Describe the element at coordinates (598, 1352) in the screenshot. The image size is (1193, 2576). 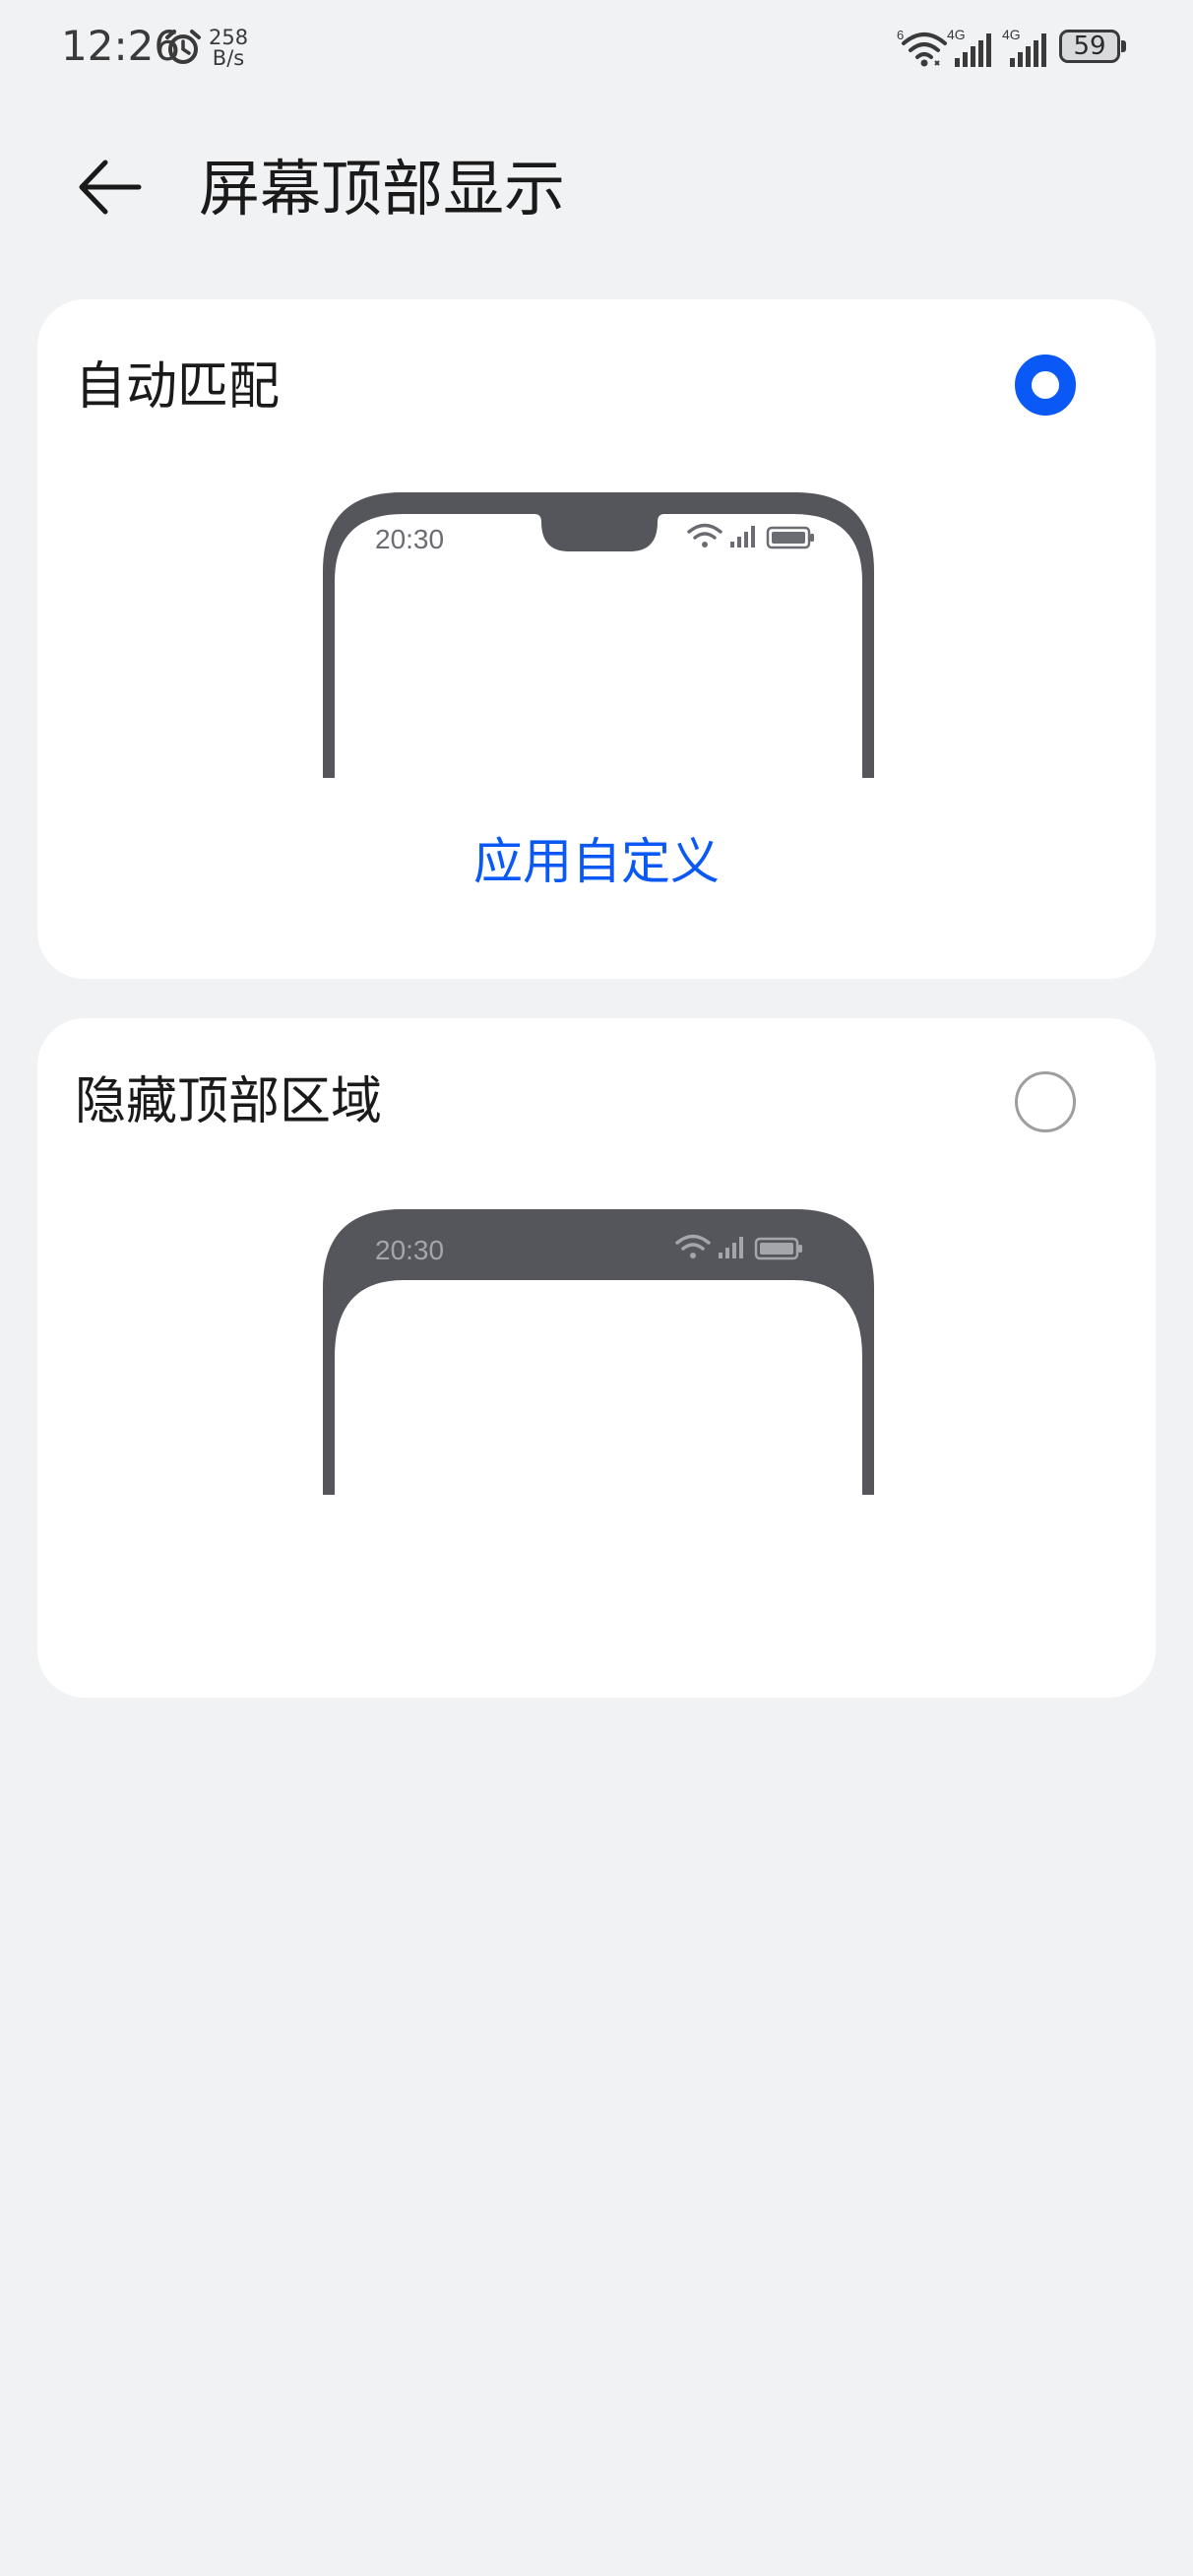
I see `hidden-top-preview-illustration: 20:30` at that location.